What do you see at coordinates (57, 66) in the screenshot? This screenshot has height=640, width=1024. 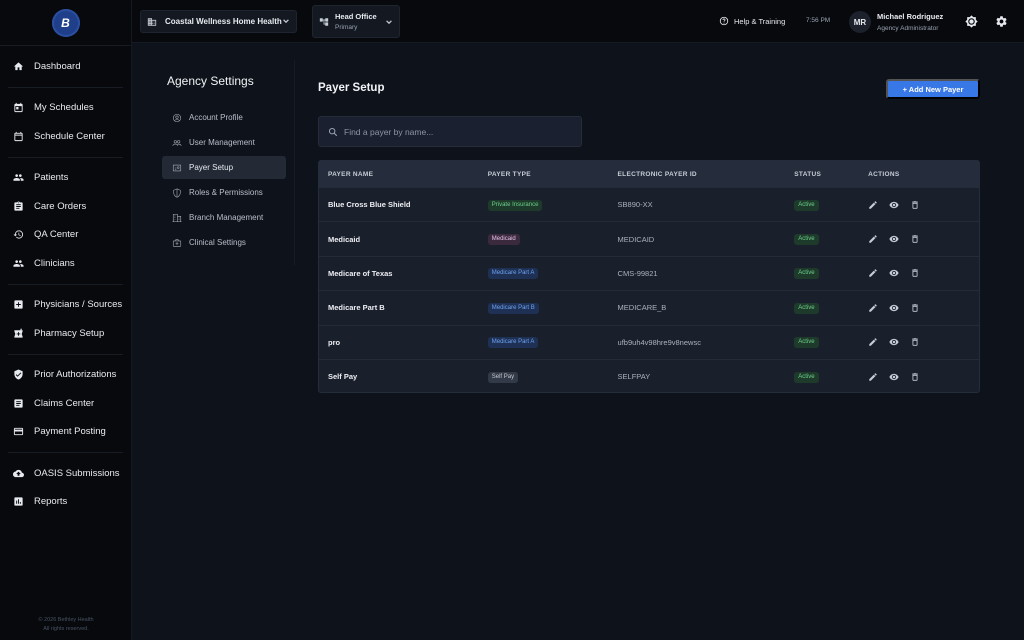 I see `nav-item-label: Dashboard` at bounding box center [57, 66].